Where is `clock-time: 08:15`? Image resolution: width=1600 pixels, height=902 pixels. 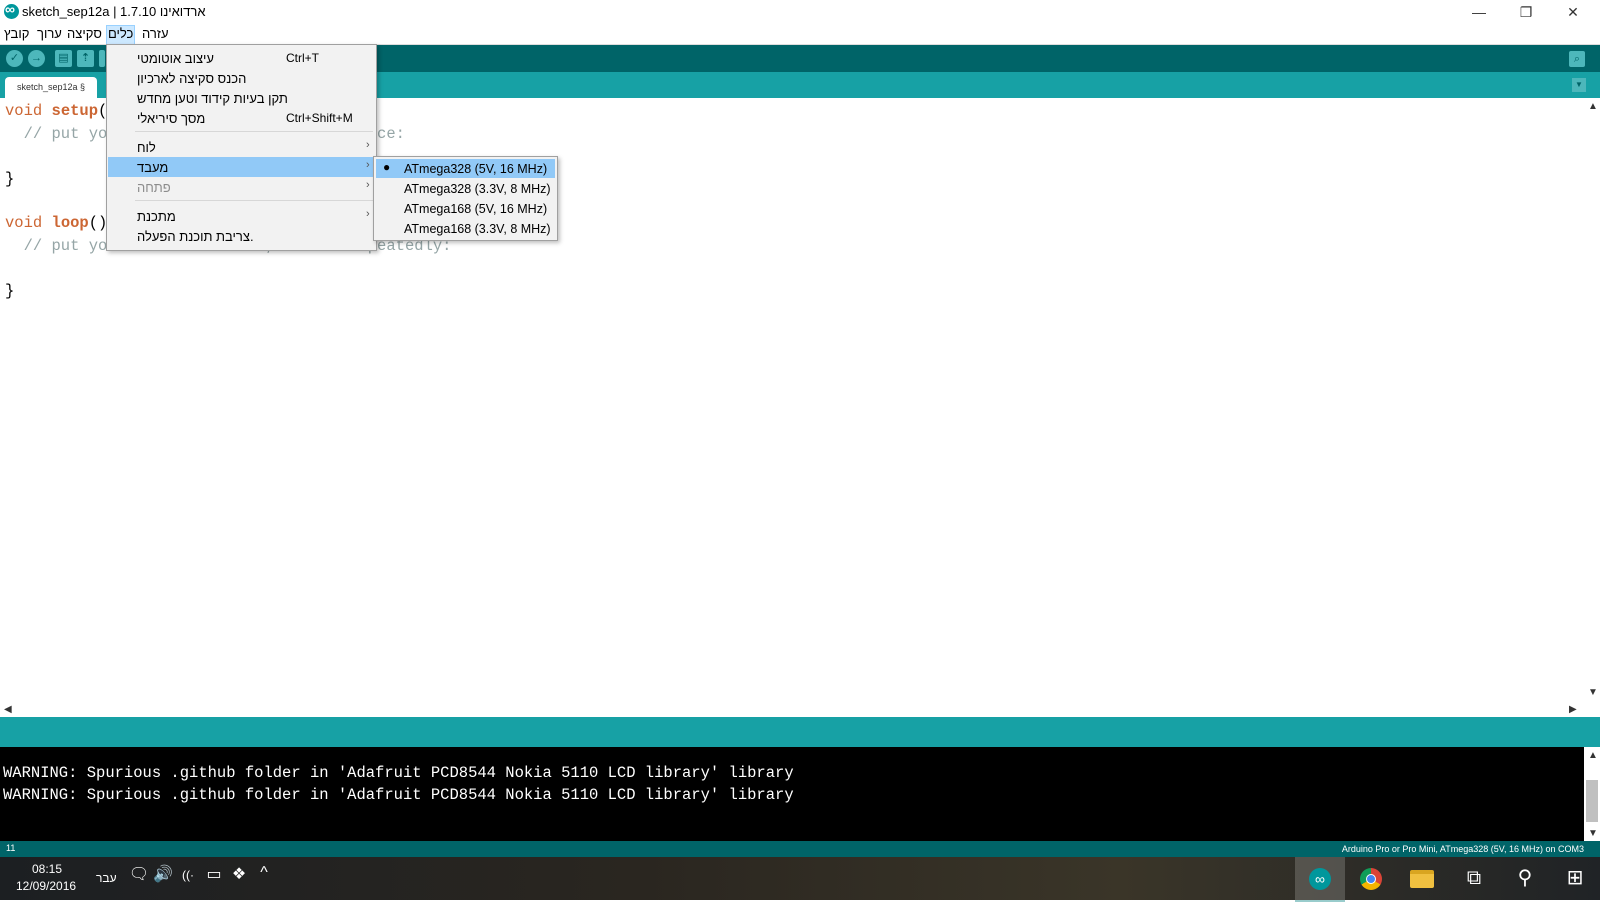 clock-time: 08:15 is located at coordinates (47, 869).